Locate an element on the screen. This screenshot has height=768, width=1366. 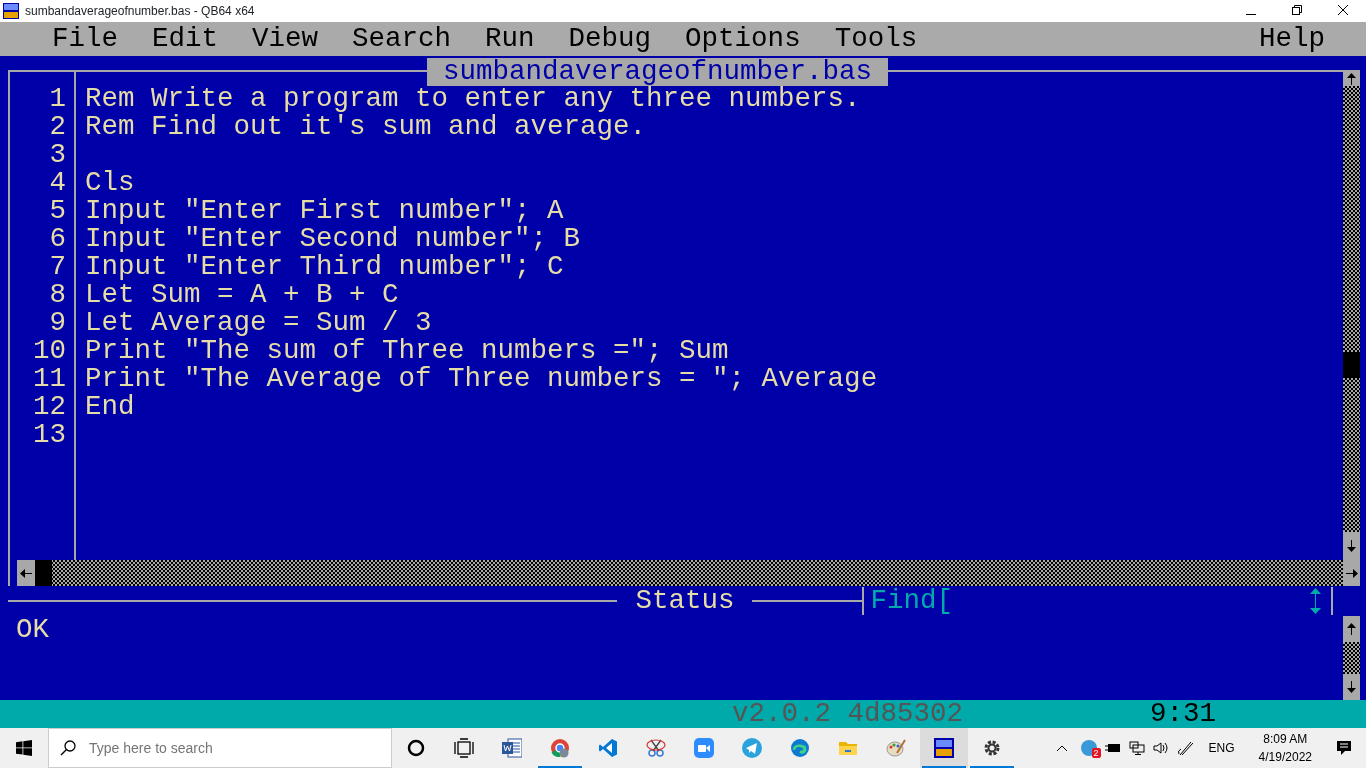
left-arrow-icon is located at coordinates (26, 573).